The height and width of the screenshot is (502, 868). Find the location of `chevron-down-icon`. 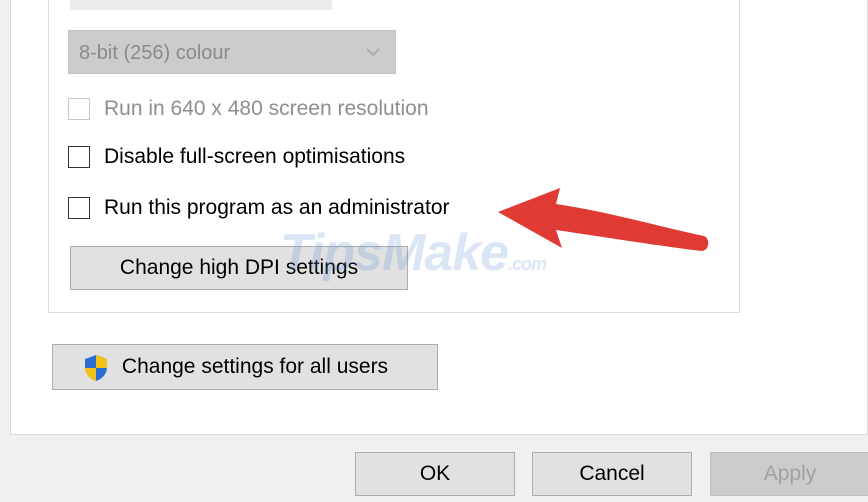

chevron-down-icon is located at coordinates (373, 54).